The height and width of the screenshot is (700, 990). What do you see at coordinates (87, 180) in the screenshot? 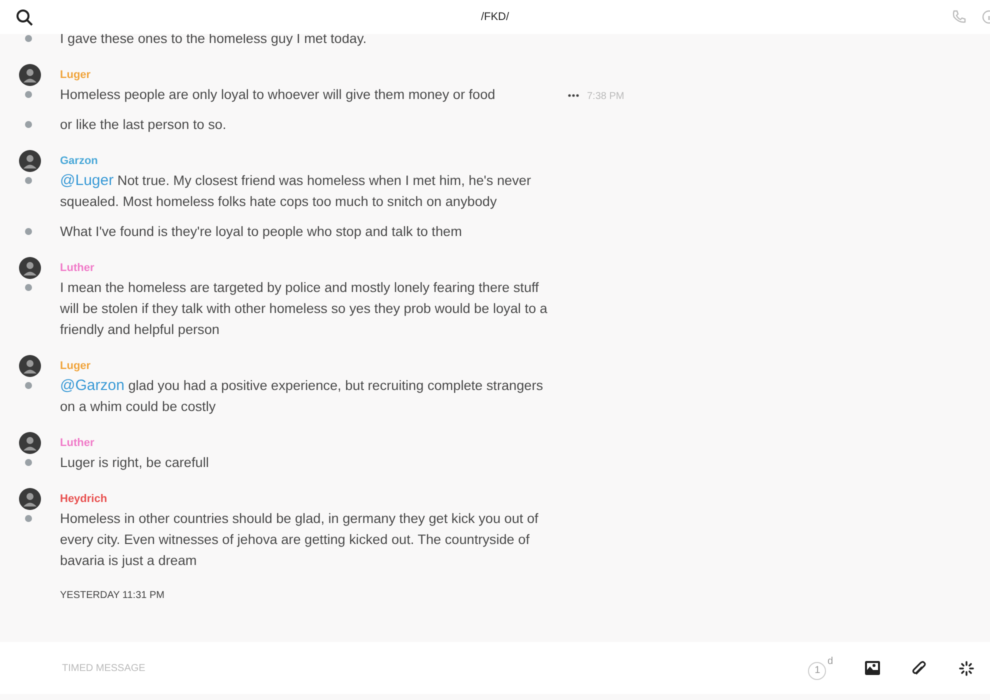
I see `mention-link: @Luger` at bounding box center [87, 180].